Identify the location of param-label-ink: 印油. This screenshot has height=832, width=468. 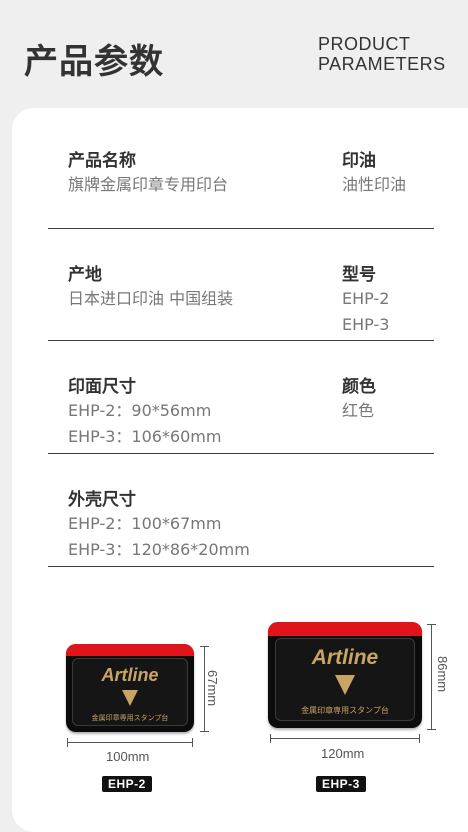
(359, 161).